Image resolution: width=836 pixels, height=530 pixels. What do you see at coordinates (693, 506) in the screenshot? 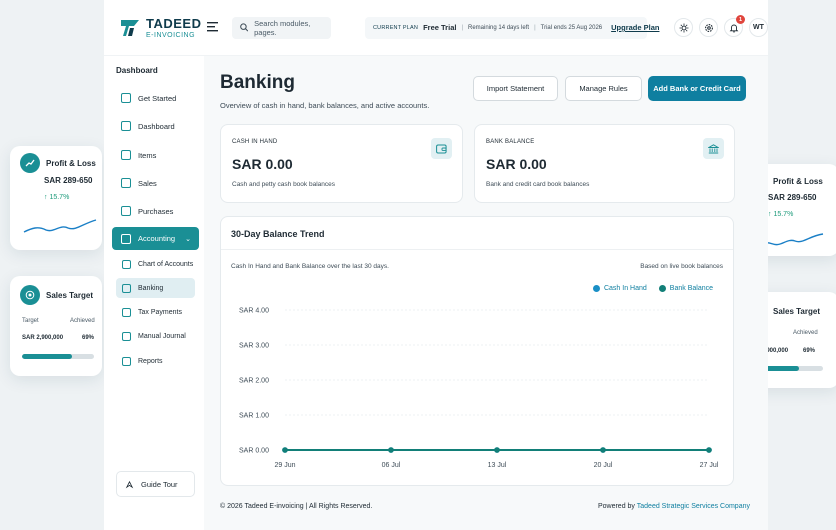
I see `company-link: Tadeed Strategic Services Company` at bounding box center [693, 506].